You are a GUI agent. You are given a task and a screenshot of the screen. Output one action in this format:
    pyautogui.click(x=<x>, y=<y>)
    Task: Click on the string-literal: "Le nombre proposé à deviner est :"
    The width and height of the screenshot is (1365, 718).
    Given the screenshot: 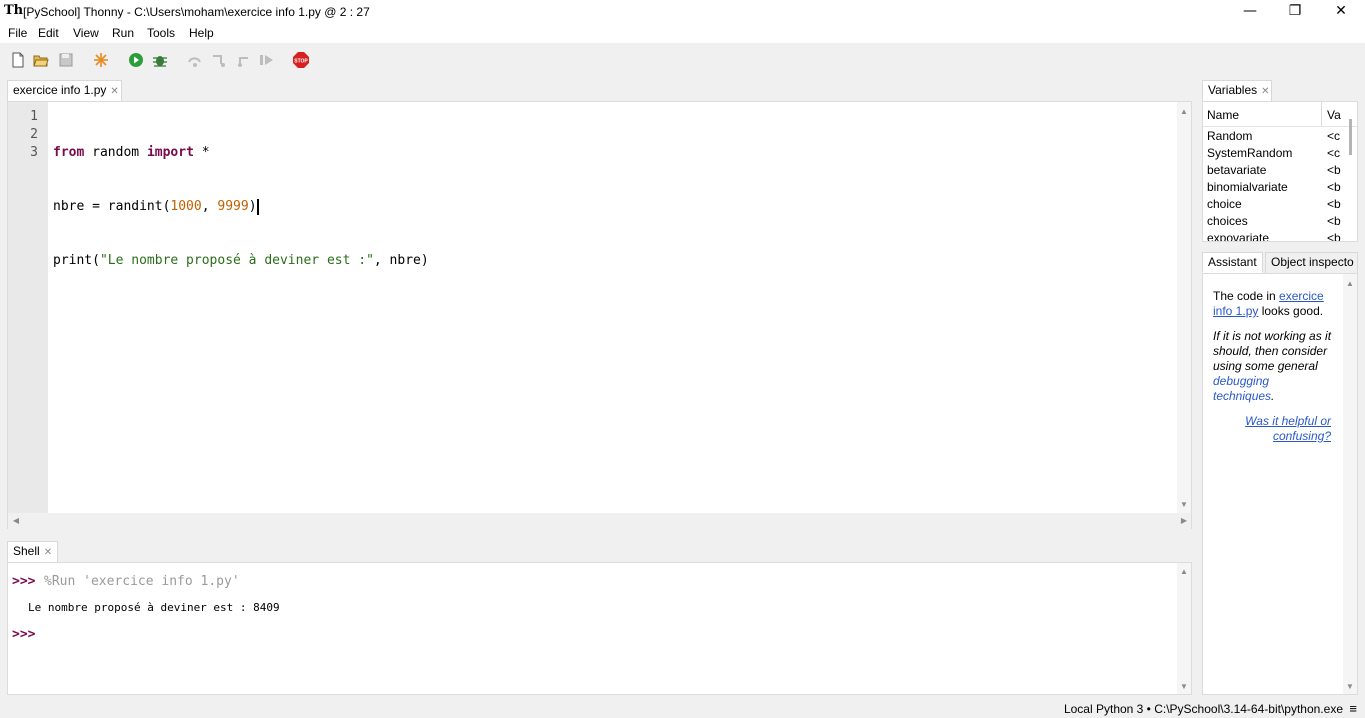 What is the action you would take?
    pyautogui.click(x=236, y=260)
    